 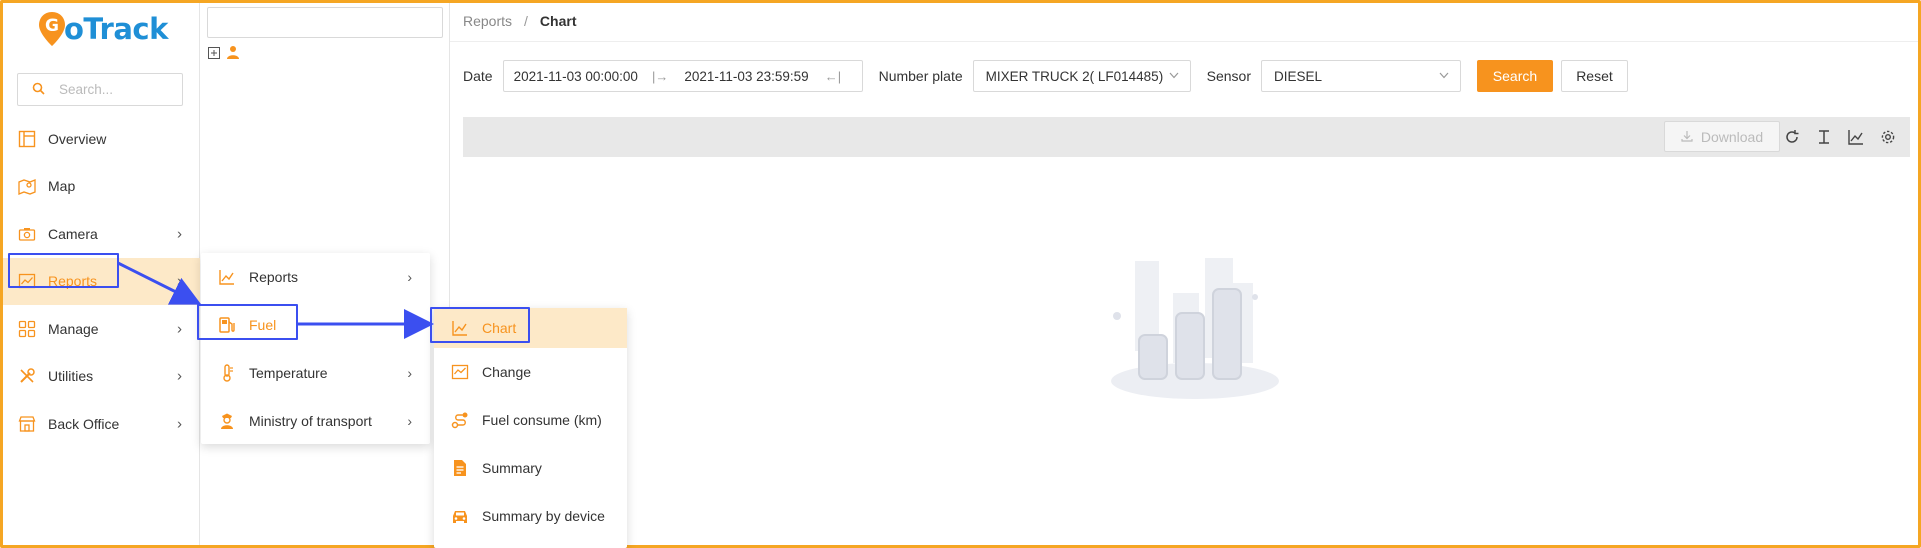 I want to click on sidebar-item-map: Map, so click(x=101, y=187).